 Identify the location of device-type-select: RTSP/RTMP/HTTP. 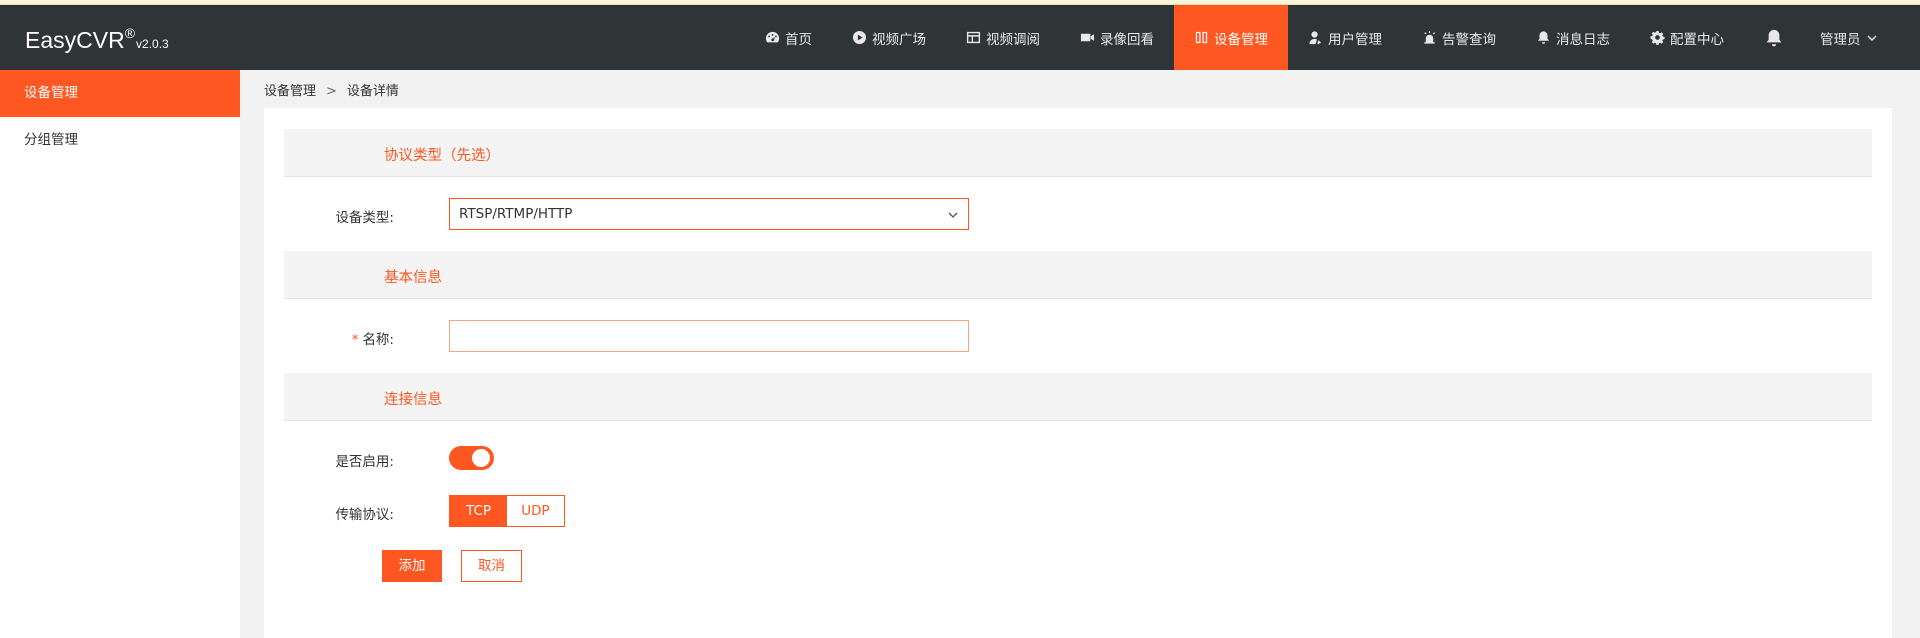
(709, 214).